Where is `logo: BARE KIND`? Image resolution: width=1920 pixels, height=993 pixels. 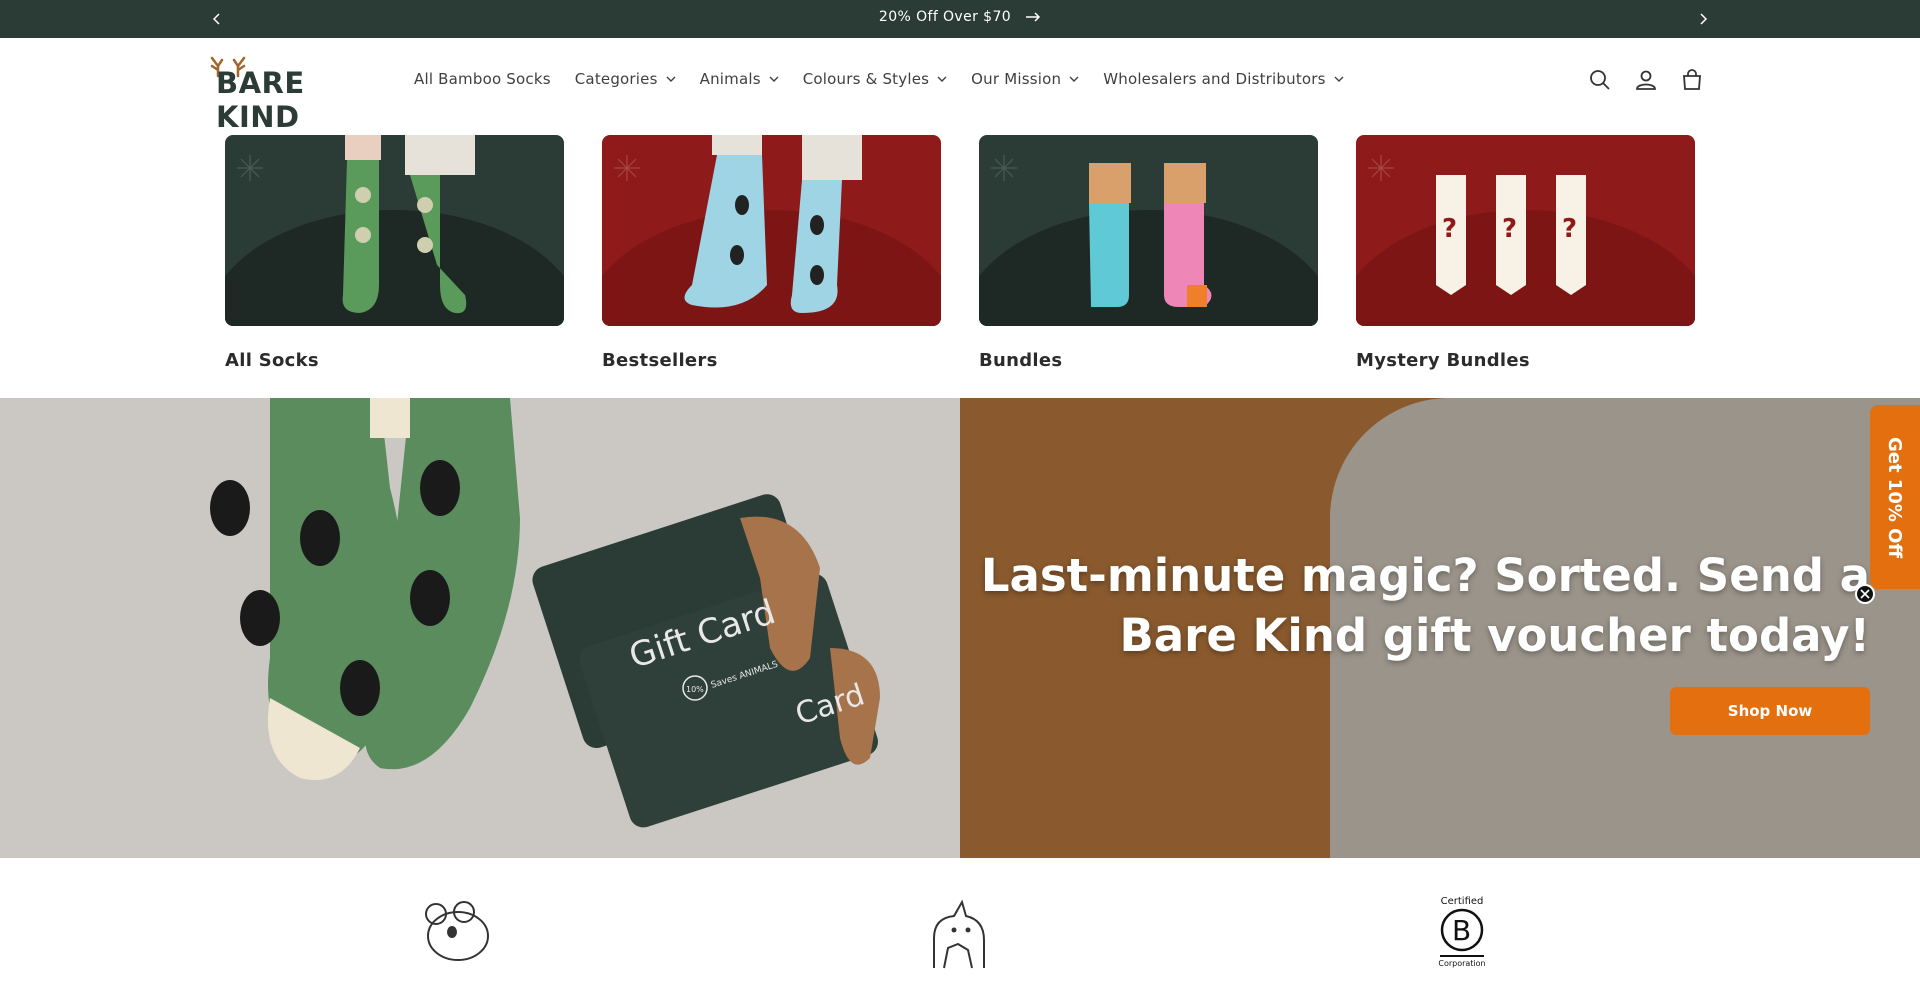
logo: BARE KIND is located at coordinates (301, 93).